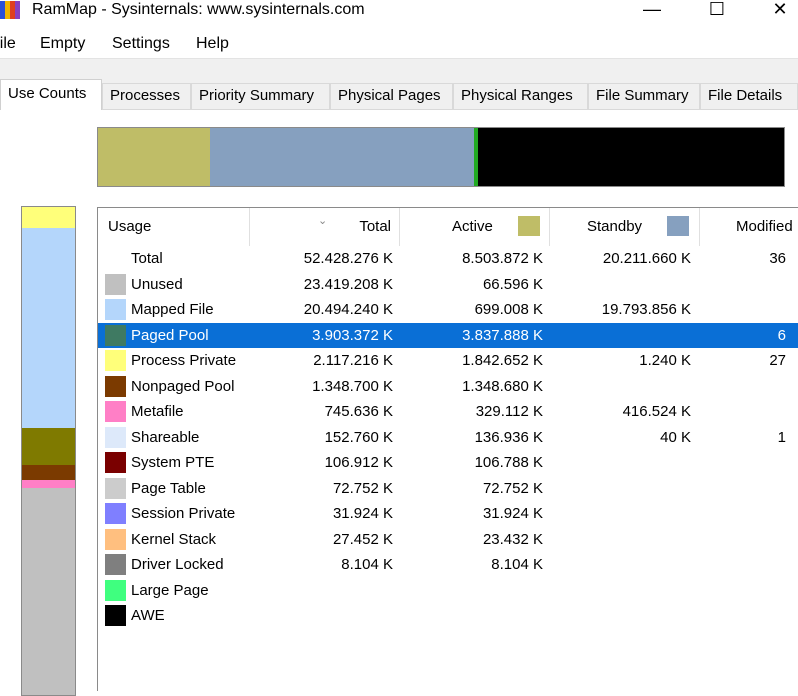 This screenshot has height=696, width=798. Describe the element at coordinates (172, 309) in the screenshot. I see `usage-cell: Mapped File` at that location.